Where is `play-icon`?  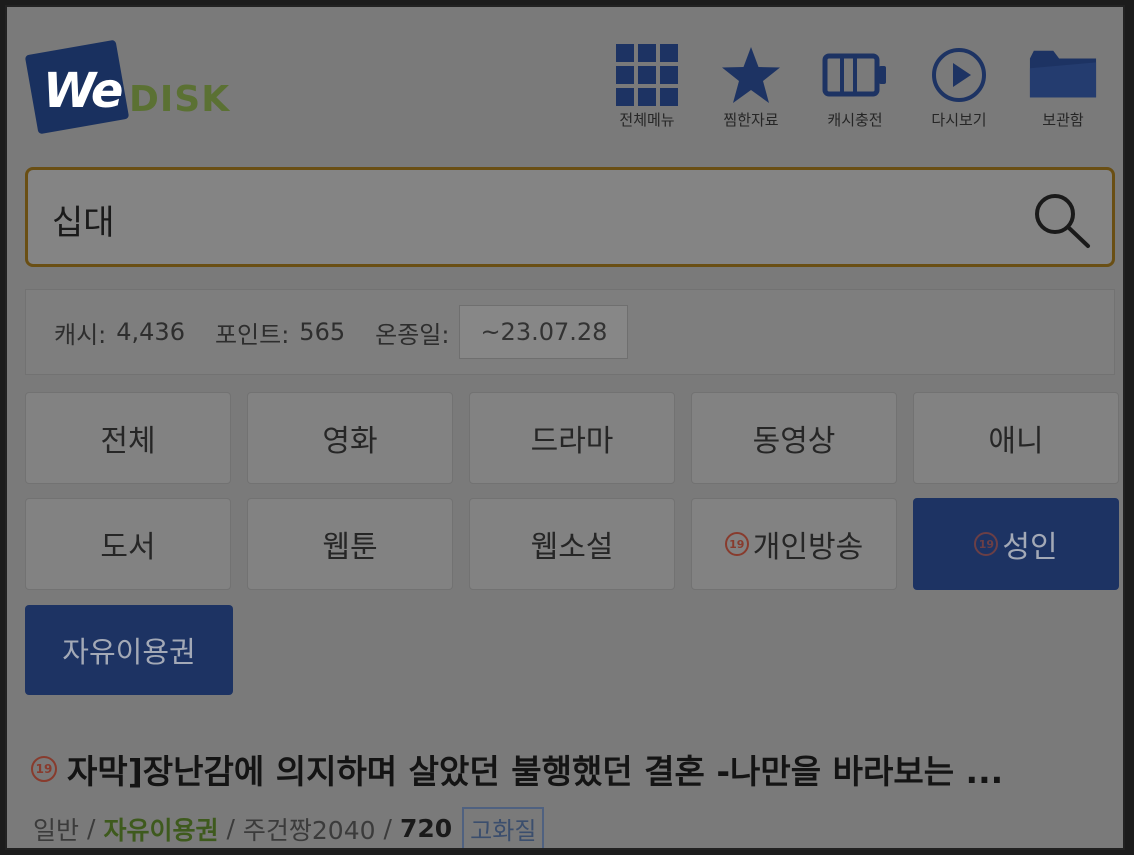 play-icon is located at coordinates (959, 75).